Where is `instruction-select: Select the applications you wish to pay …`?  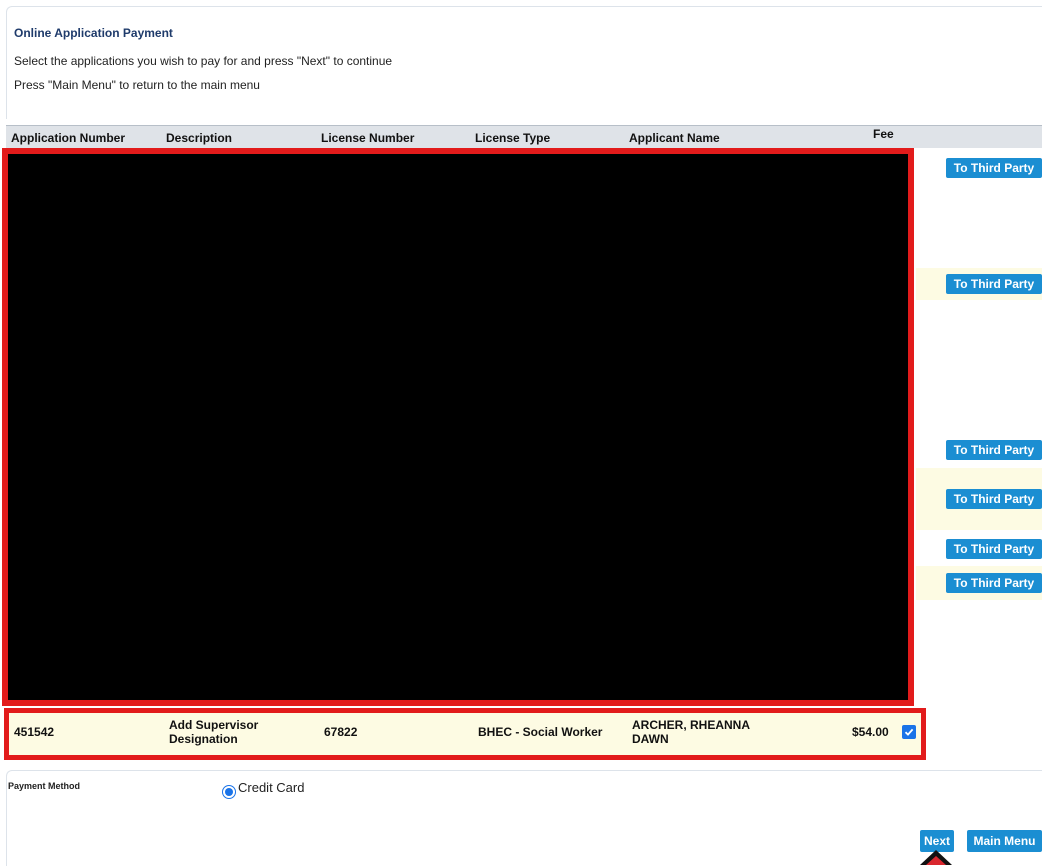 instruction-select: Select the applications you wish to pay … is located at coordinates (203, 61).